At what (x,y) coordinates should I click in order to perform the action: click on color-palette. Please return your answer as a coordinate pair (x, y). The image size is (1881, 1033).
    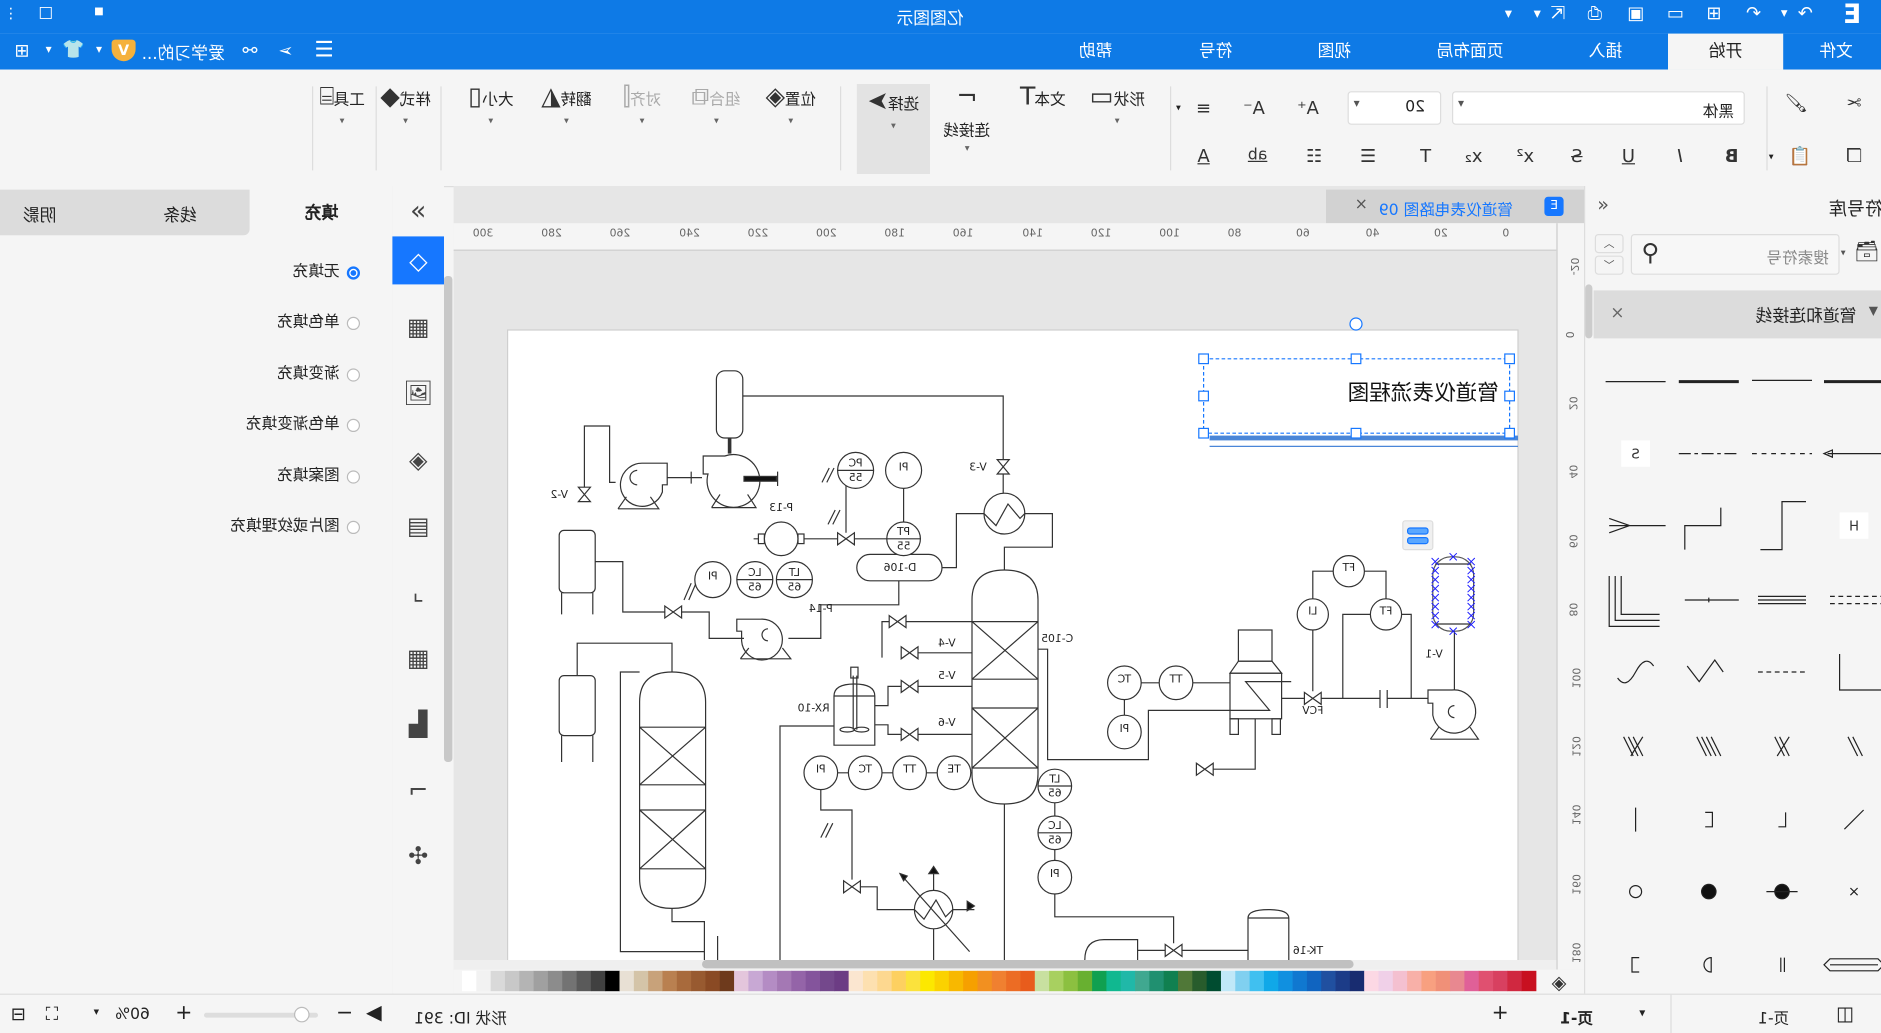
    Looking at the image, I should click on (999, 981).